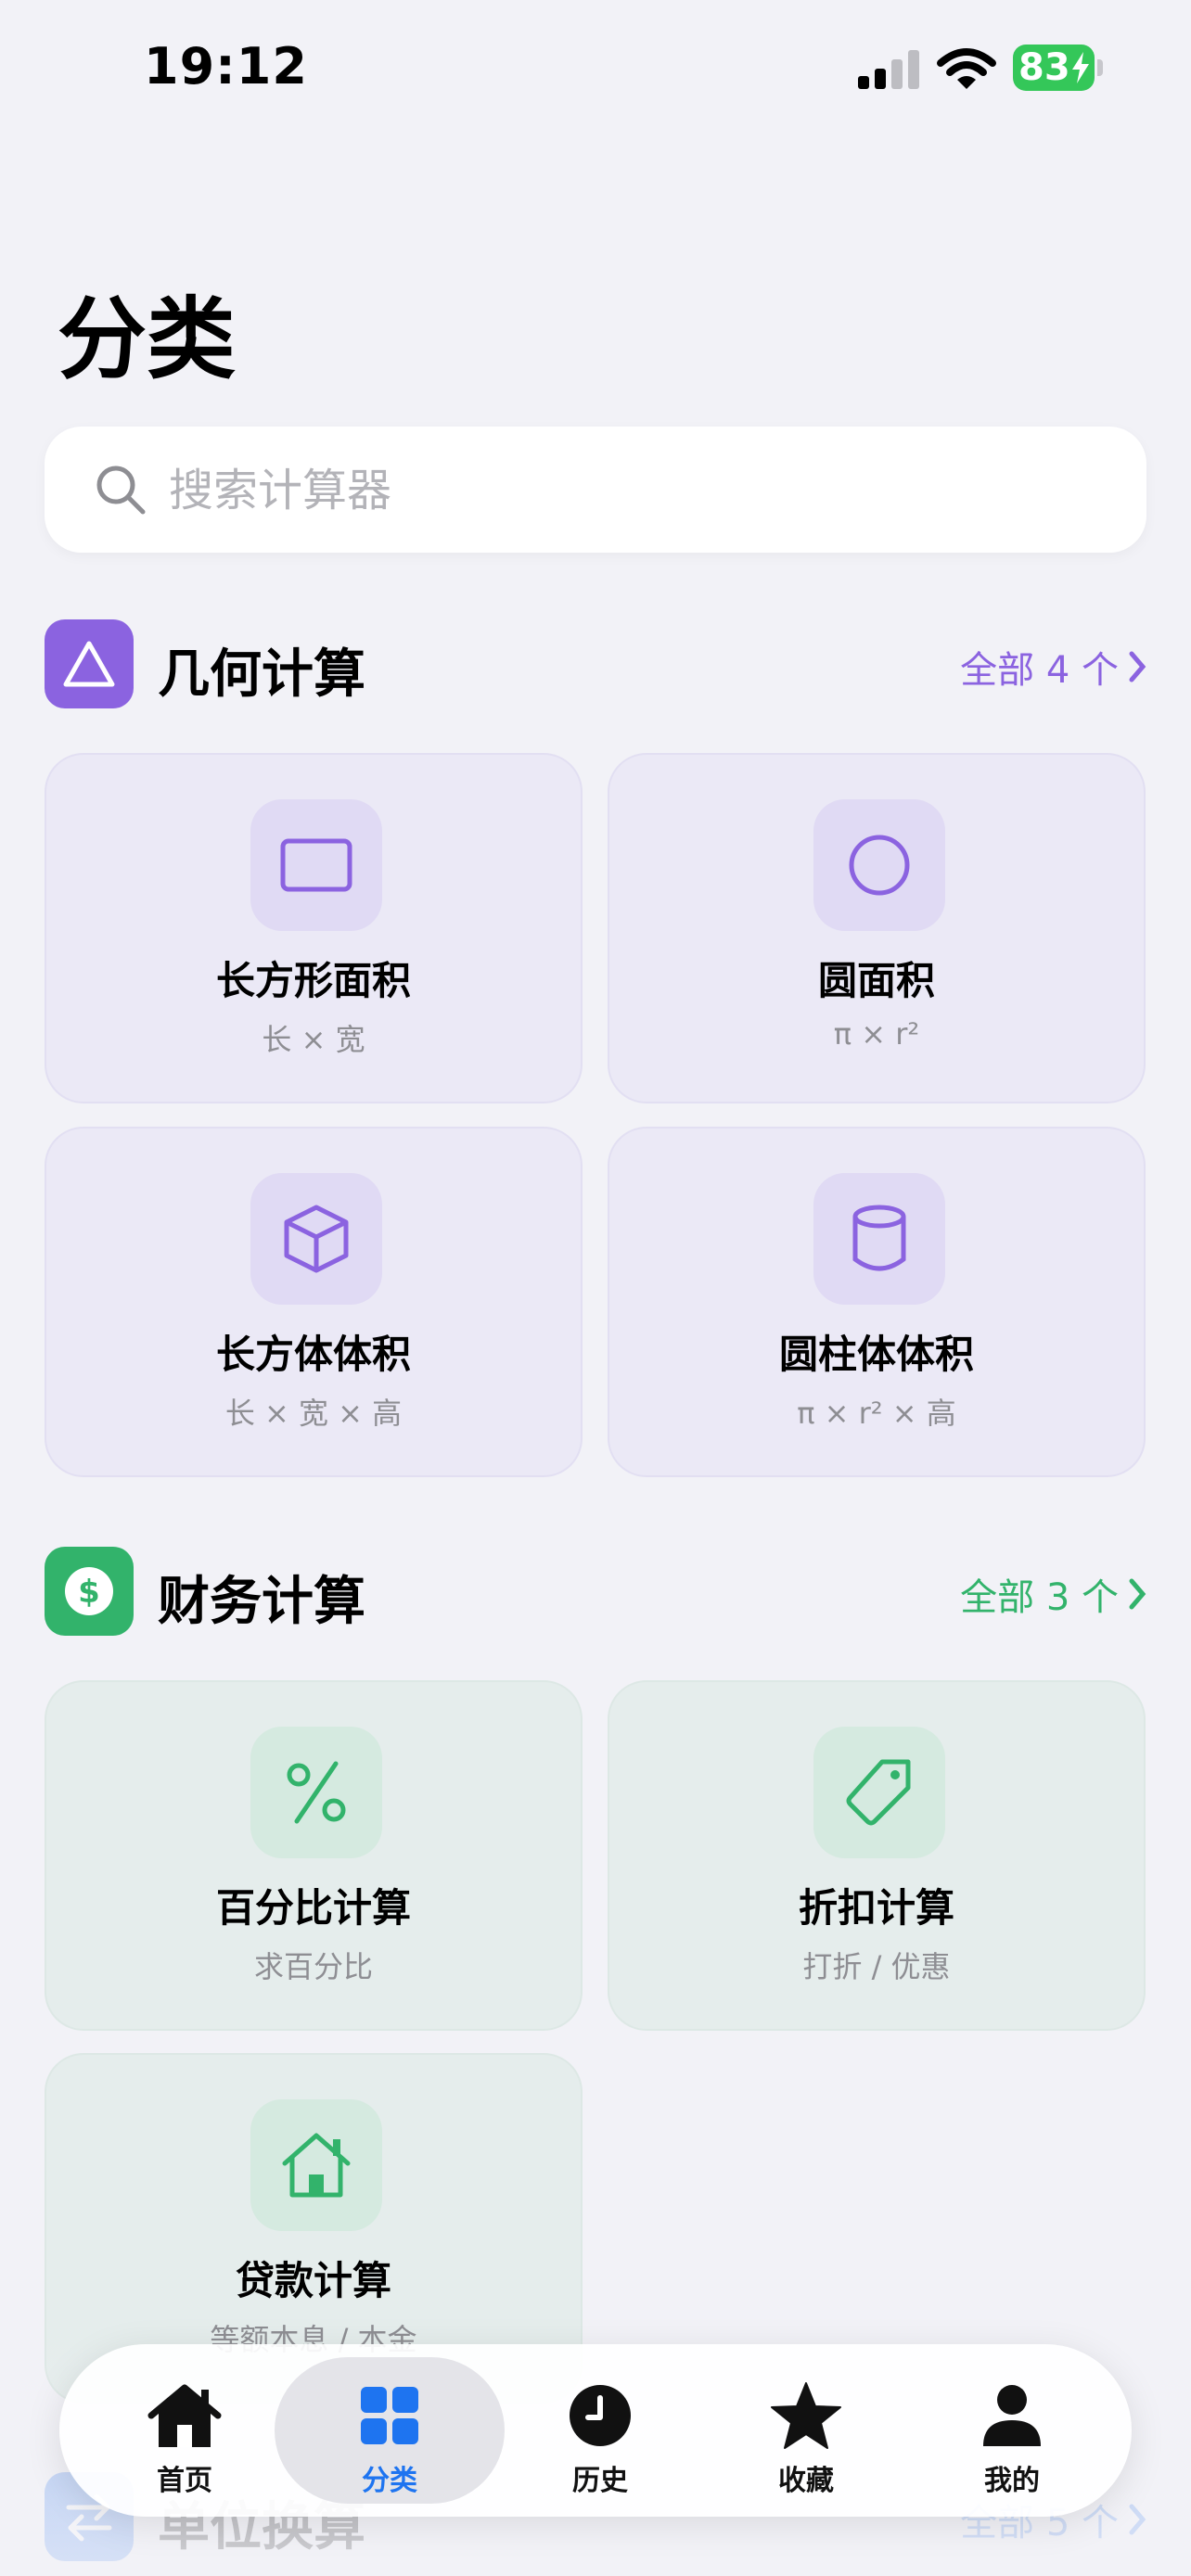 This screenshot has width=1191, height=2576. I want to click on geometry-badge, so click(89, 663).